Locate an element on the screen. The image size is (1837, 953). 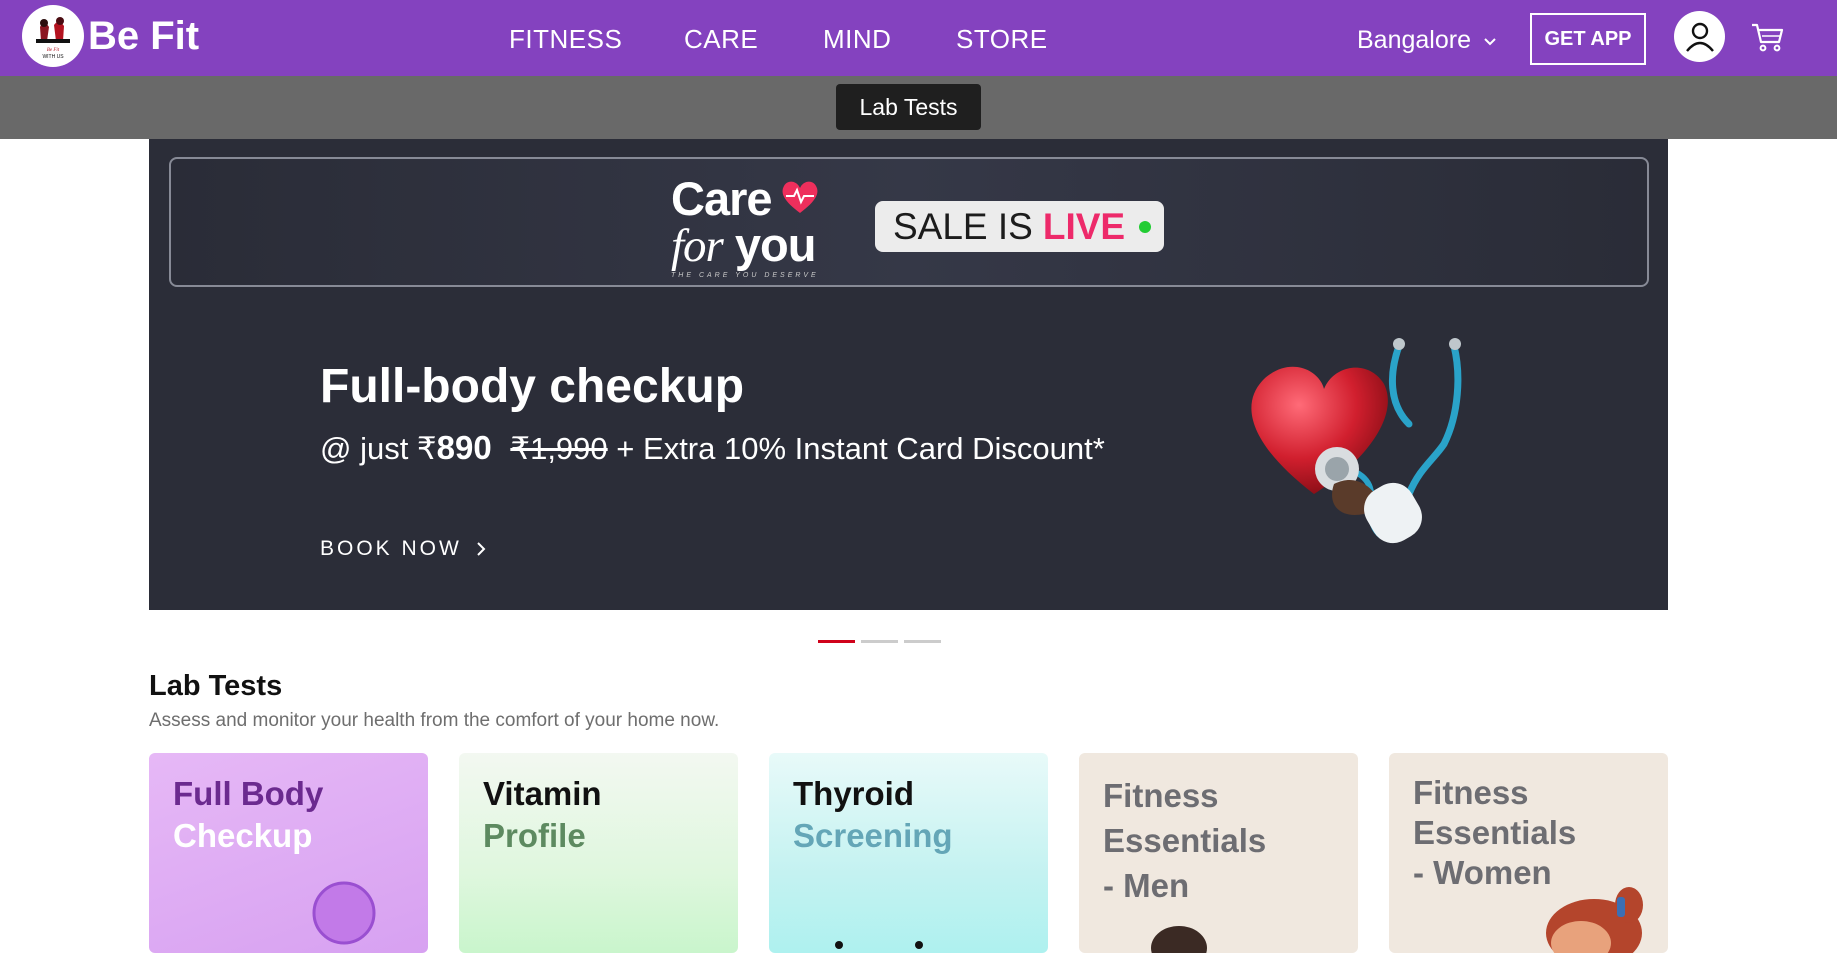
cart-button is located at coordinates (1767, 39).